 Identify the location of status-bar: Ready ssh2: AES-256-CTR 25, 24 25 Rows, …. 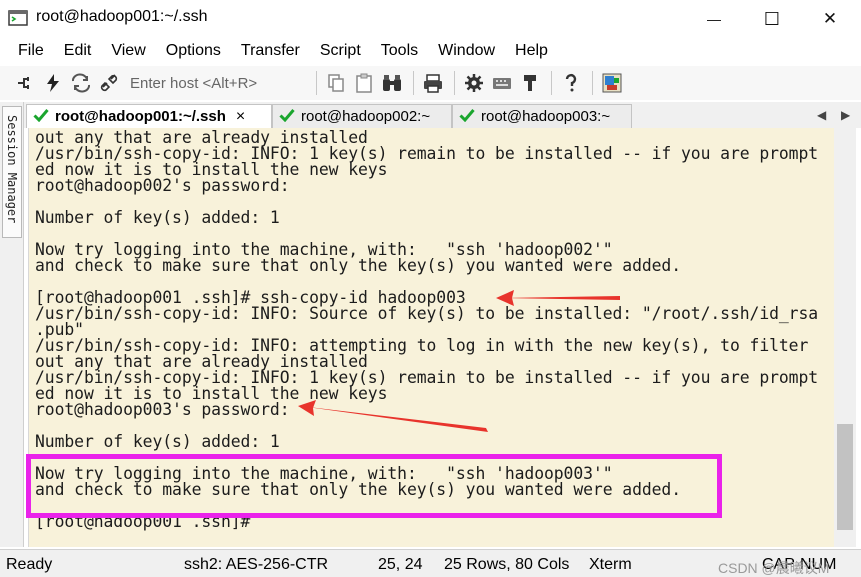
(430, 563).